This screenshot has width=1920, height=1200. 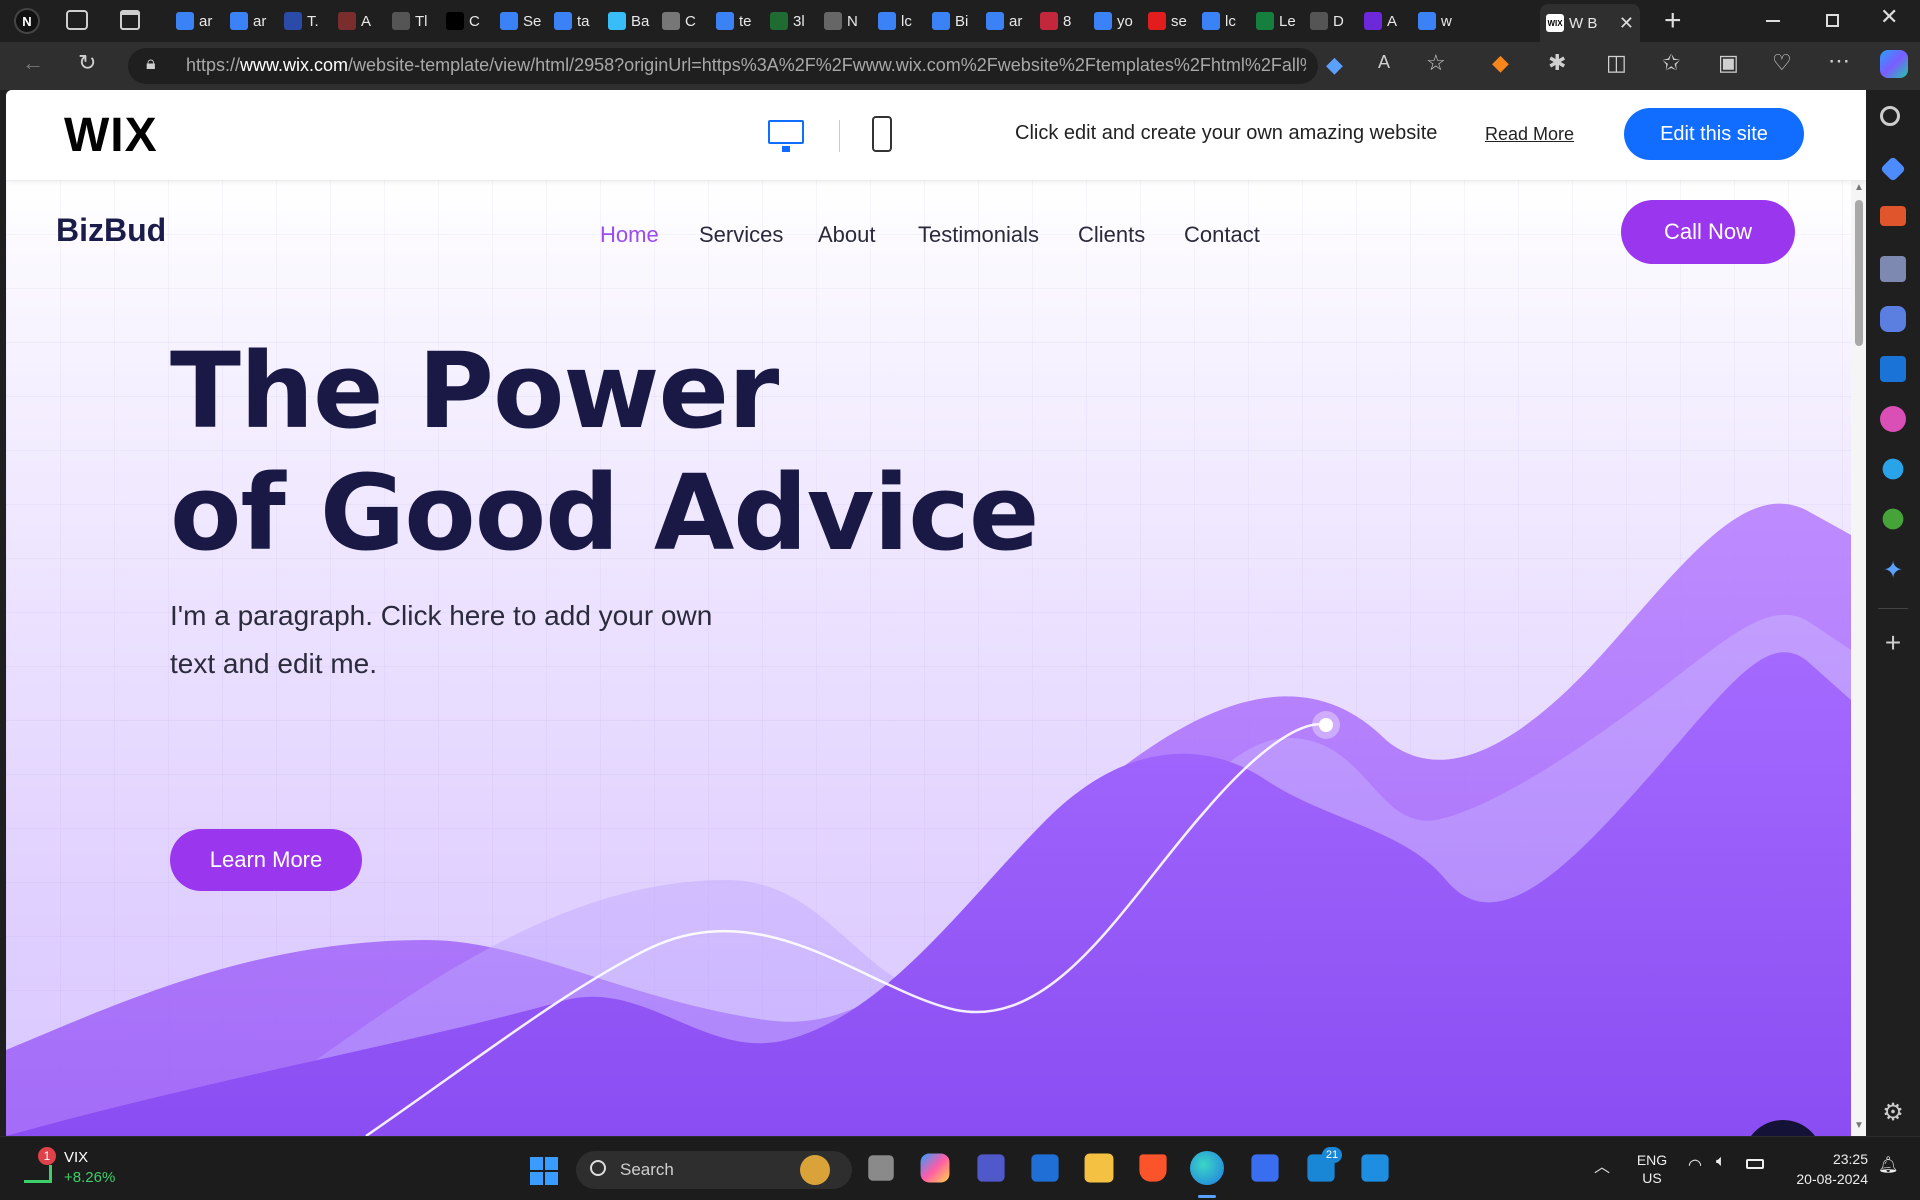 What do you see at coordinates (815, 1170) in the screenshot?
I see `search-highlight-icon` at bounding box center [815, 1170].